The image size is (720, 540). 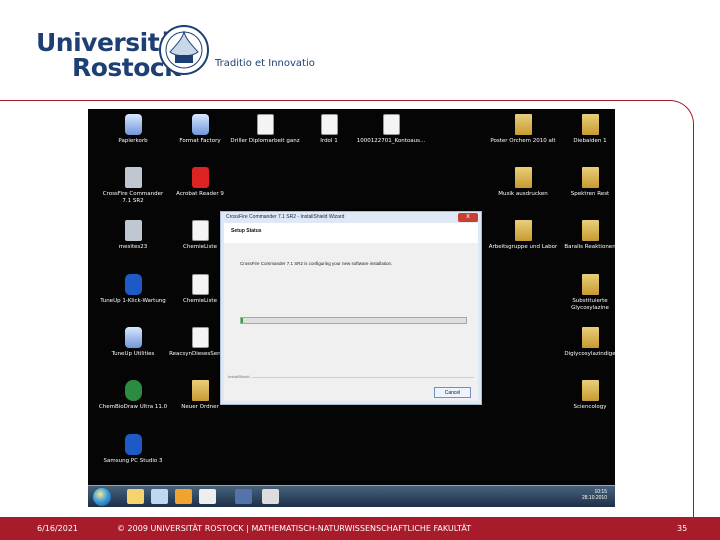 I want to click on desktop-icon: Driller Diplomarbeit ganz, so click(x=265, y=129).